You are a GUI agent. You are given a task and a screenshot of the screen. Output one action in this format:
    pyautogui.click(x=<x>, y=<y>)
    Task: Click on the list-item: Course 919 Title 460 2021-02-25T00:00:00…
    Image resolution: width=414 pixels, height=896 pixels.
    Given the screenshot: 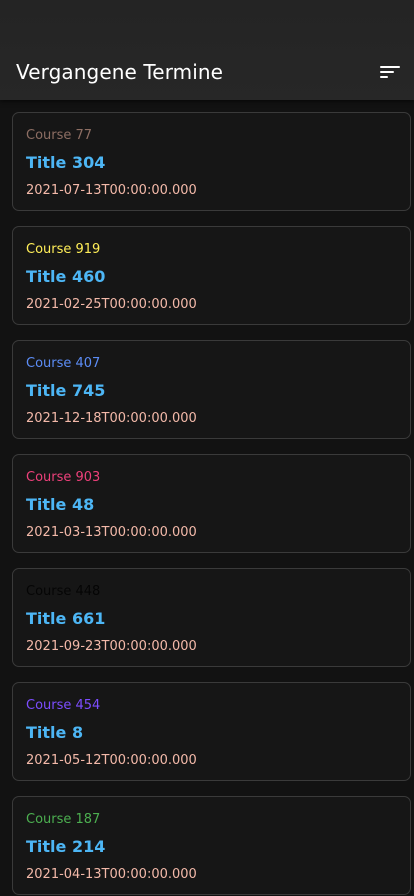 What is the action you would take?
    pyautogui.click(x=211, y=275)
    